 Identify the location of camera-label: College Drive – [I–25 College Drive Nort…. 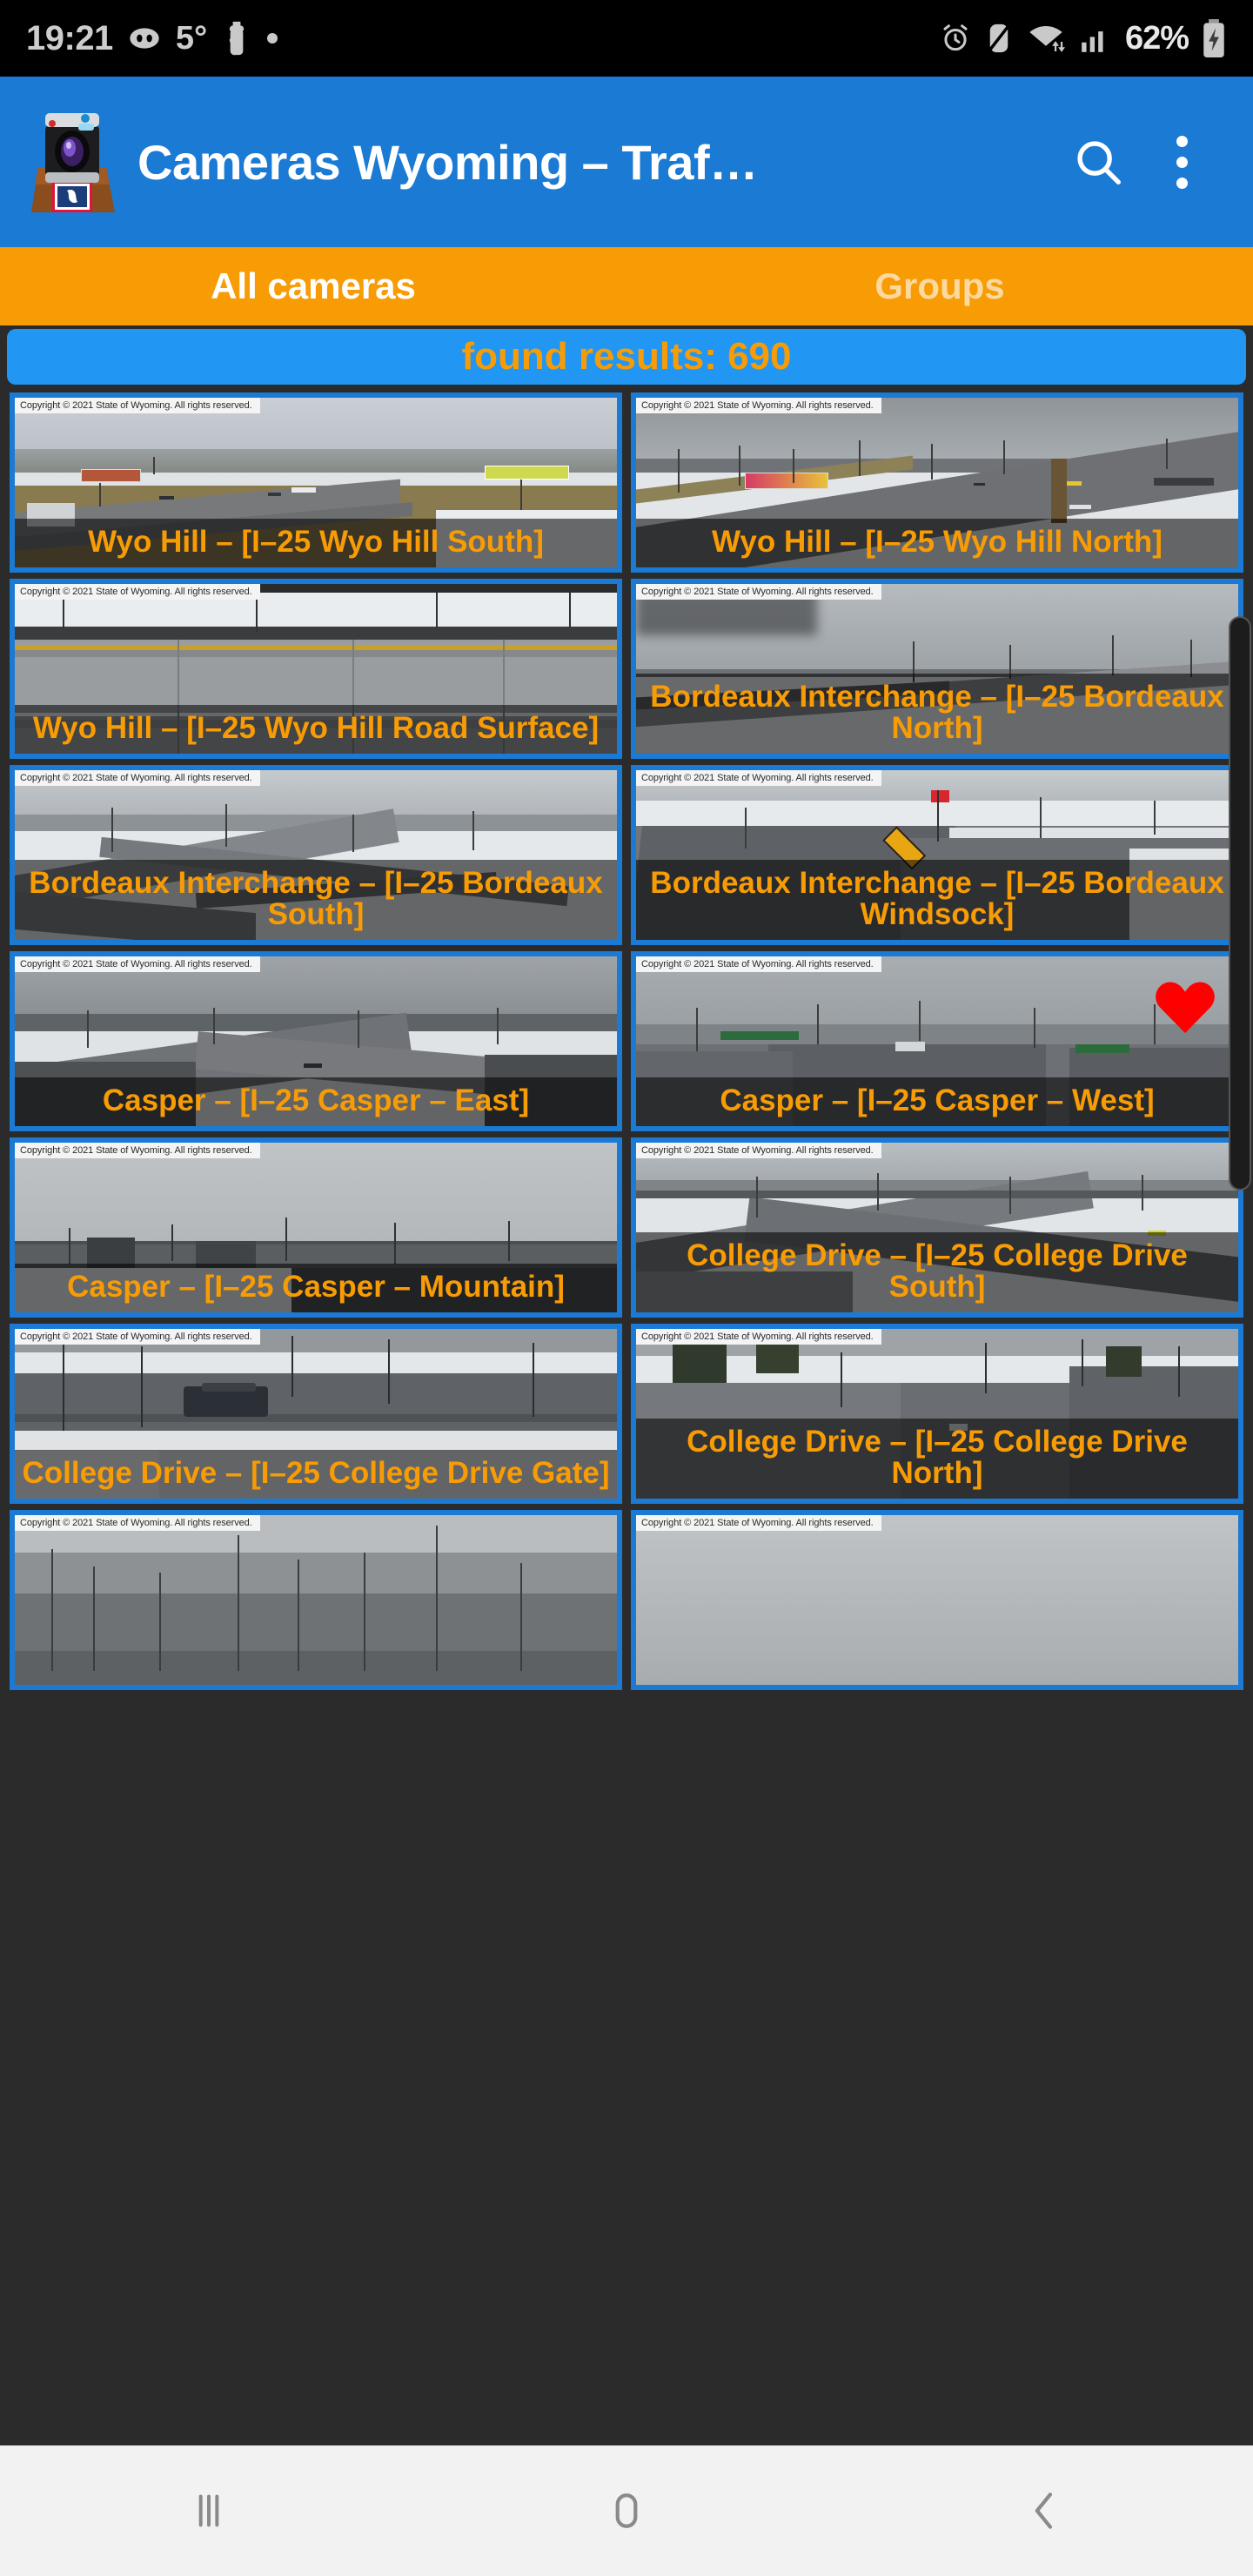
(937, 1458).